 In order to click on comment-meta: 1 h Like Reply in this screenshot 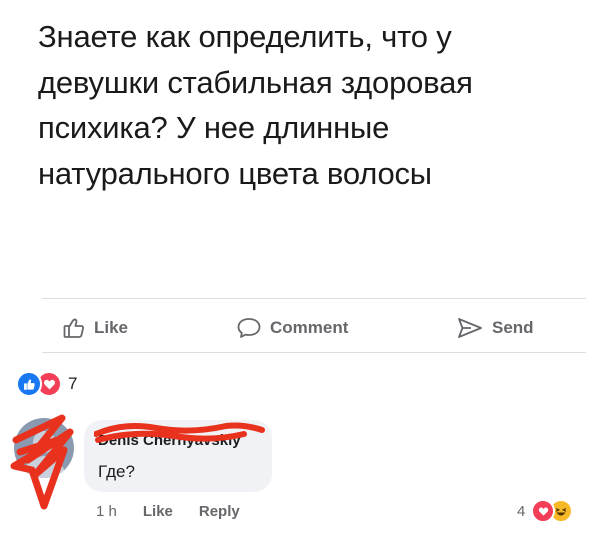, I will do `click(168, 511)`.